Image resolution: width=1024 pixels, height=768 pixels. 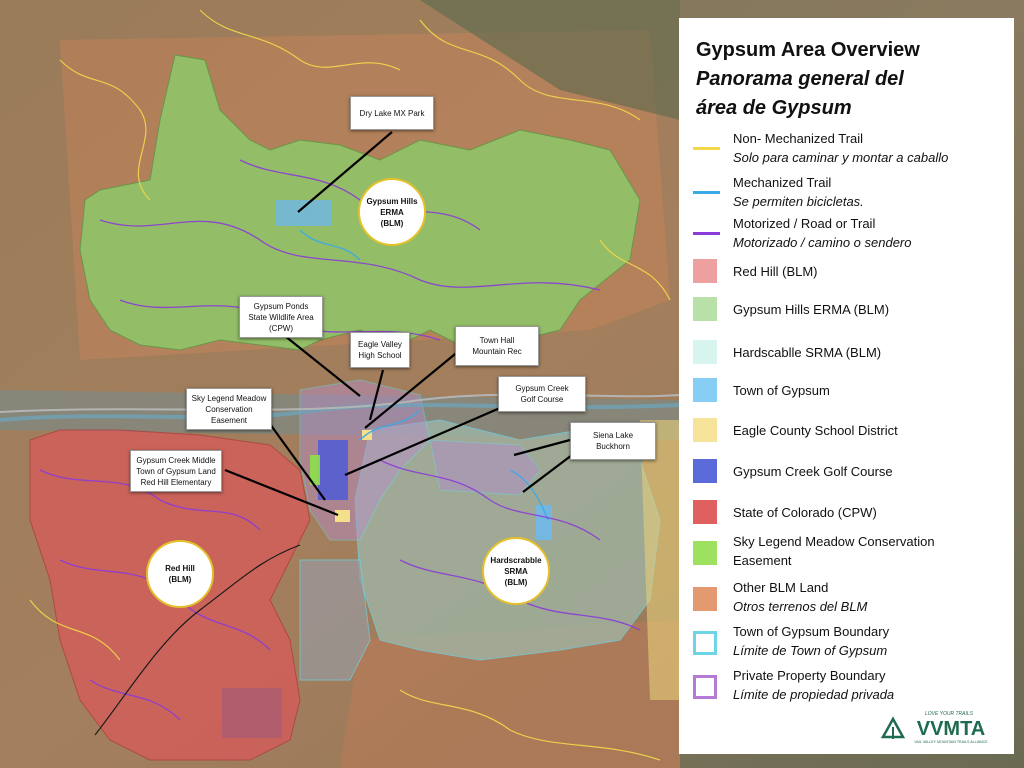 I want to click on area-label-text: ERMA, so click(x=392, y=212).